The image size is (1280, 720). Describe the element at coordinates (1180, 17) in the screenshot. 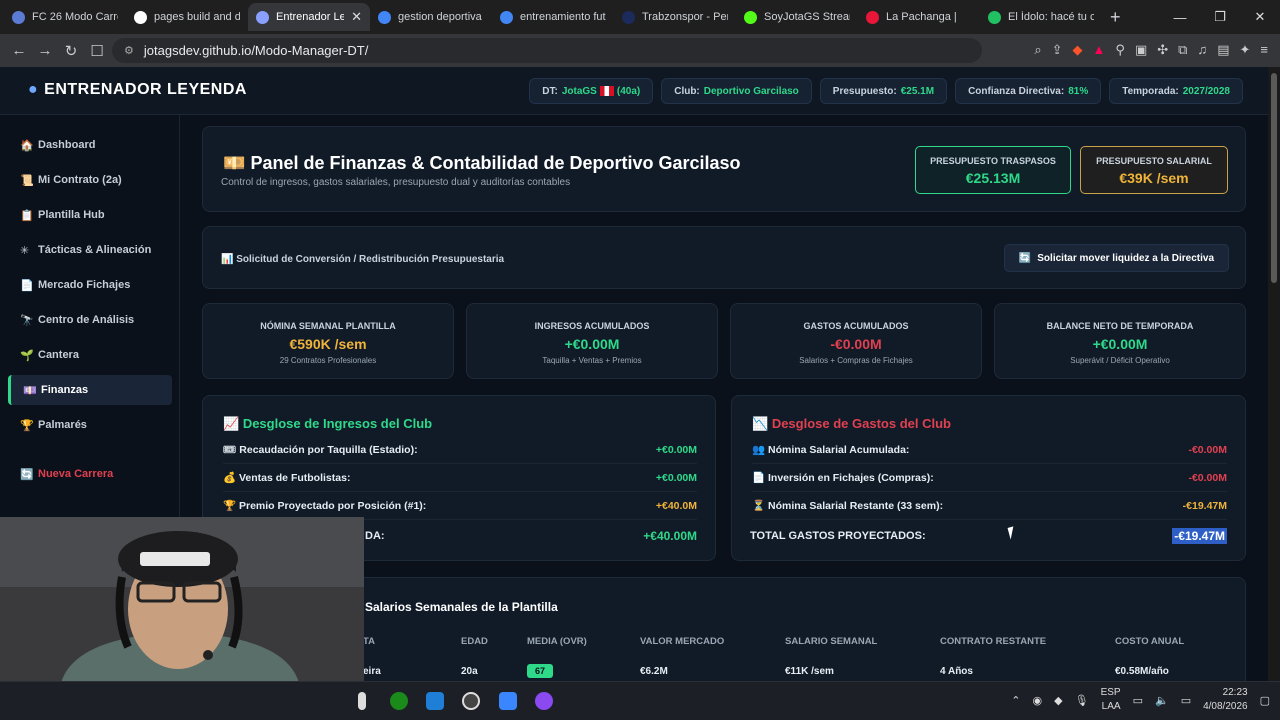

I see `minimize-button: —` at that location.